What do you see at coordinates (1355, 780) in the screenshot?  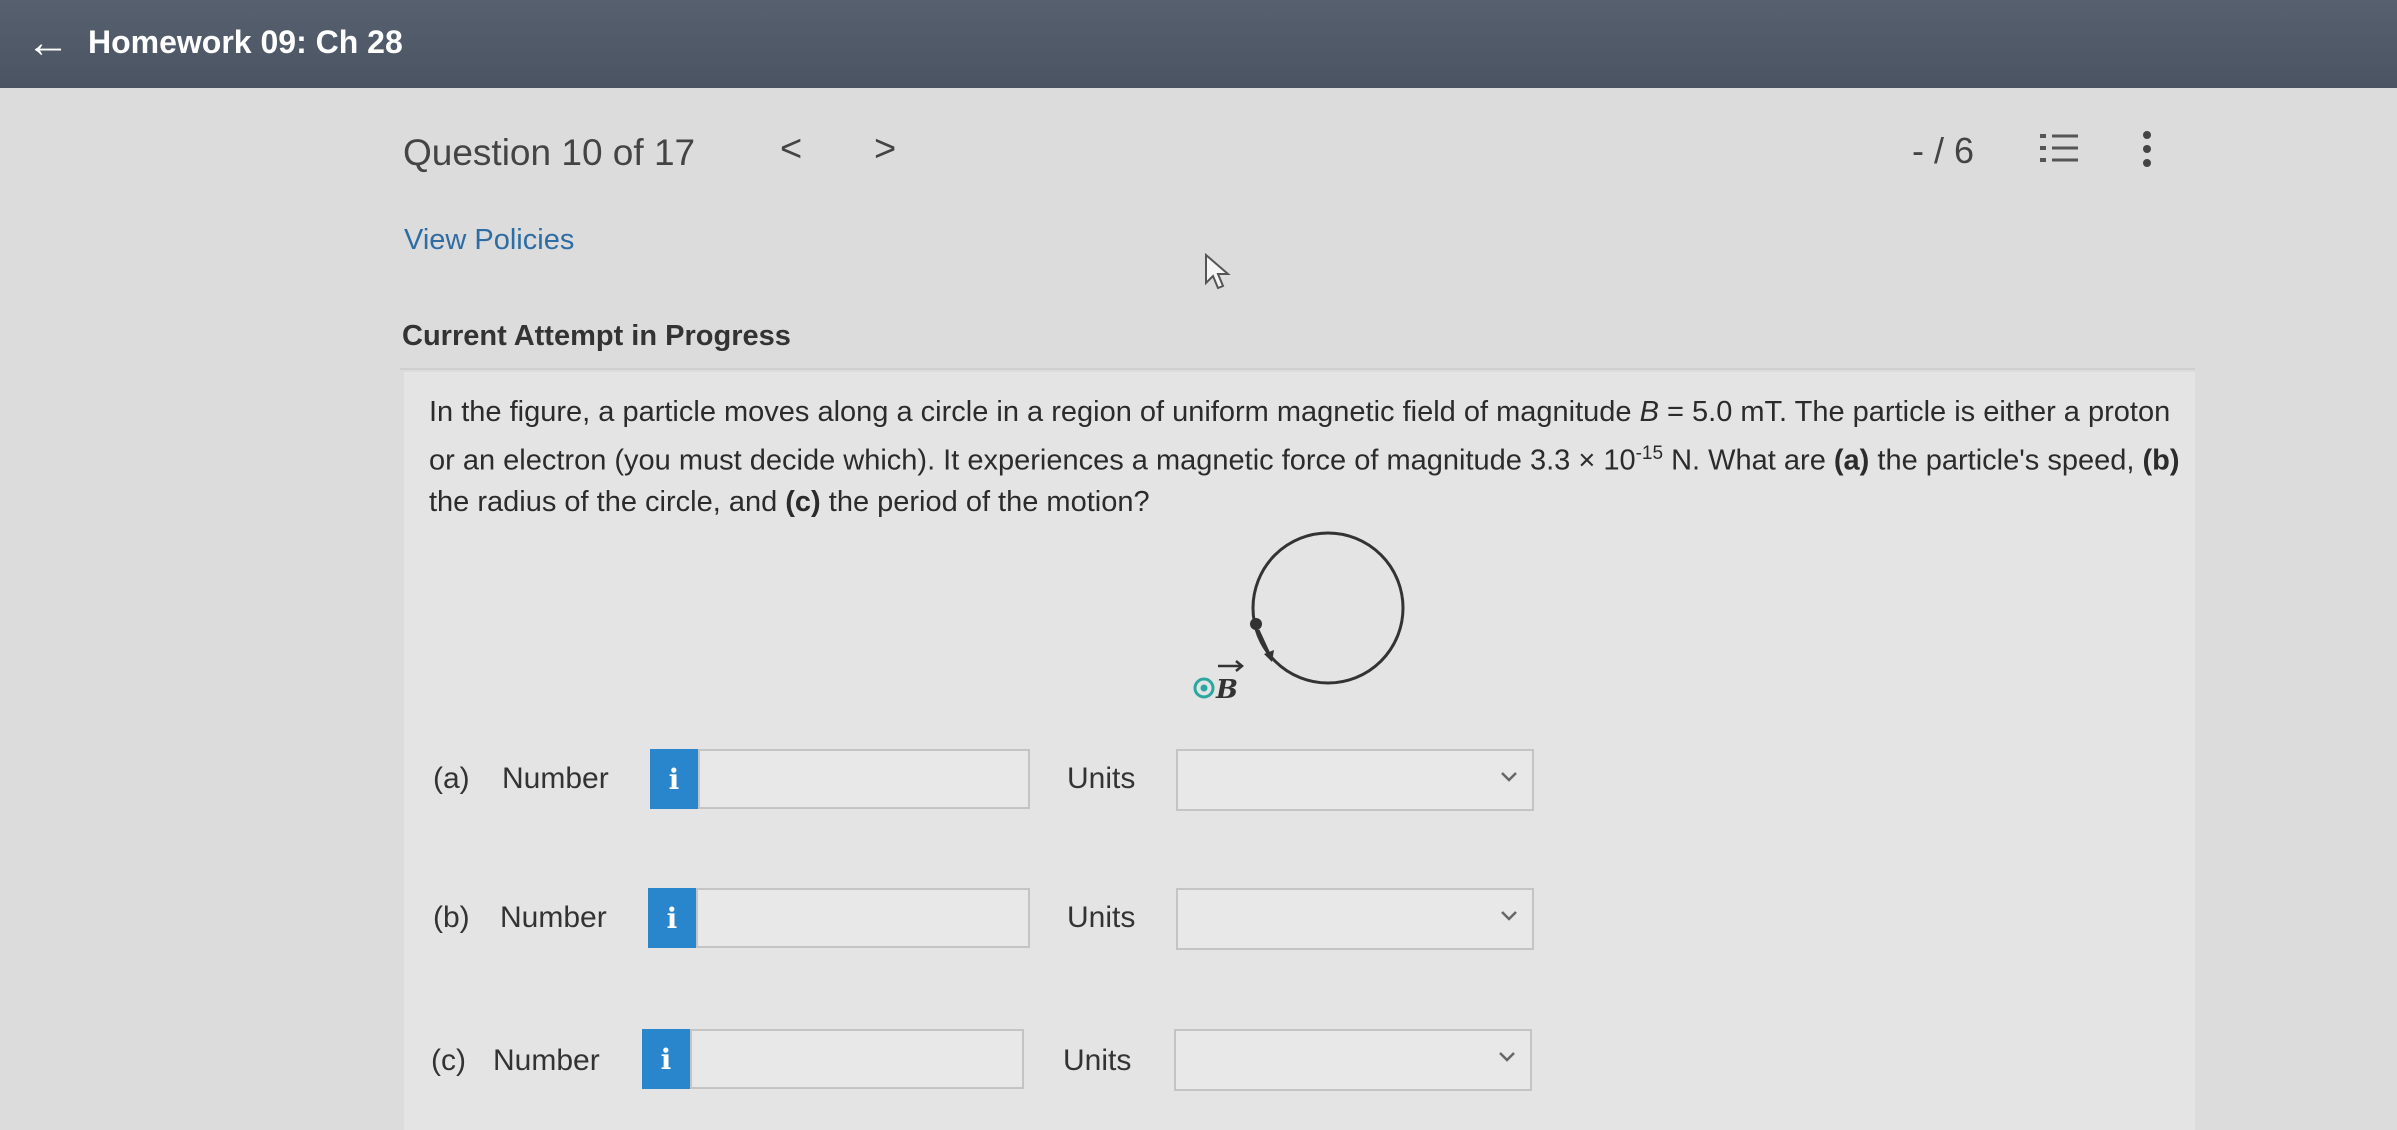 I see `answer-a-units-select` at bounding box center [1355, 780].